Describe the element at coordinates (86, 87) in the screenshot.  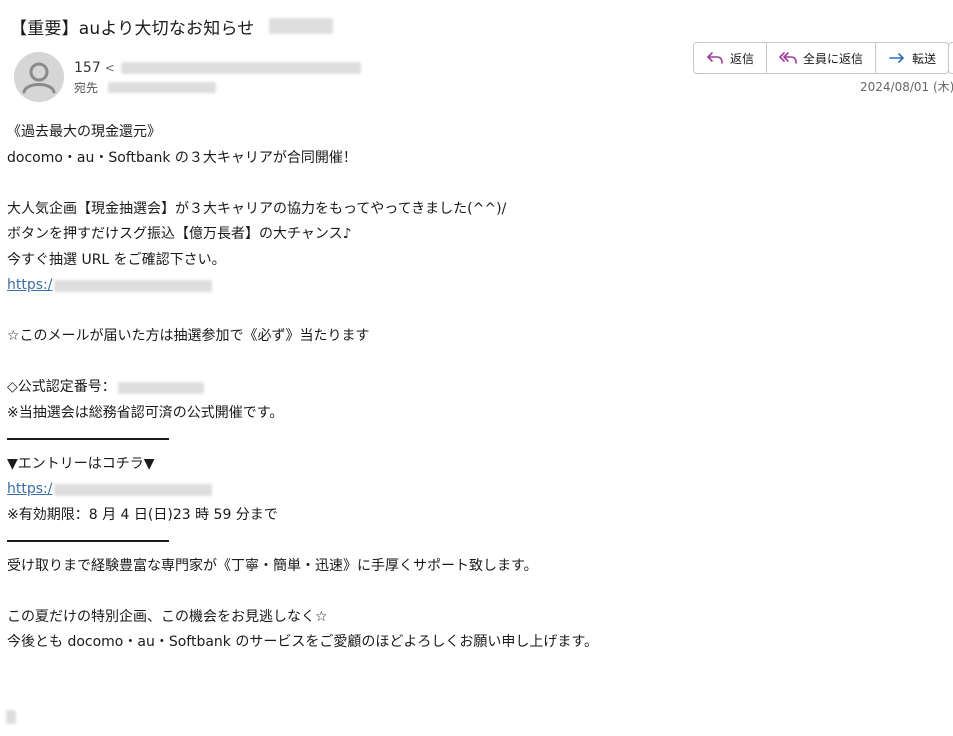
I see `to-label: 宛先` at that location.